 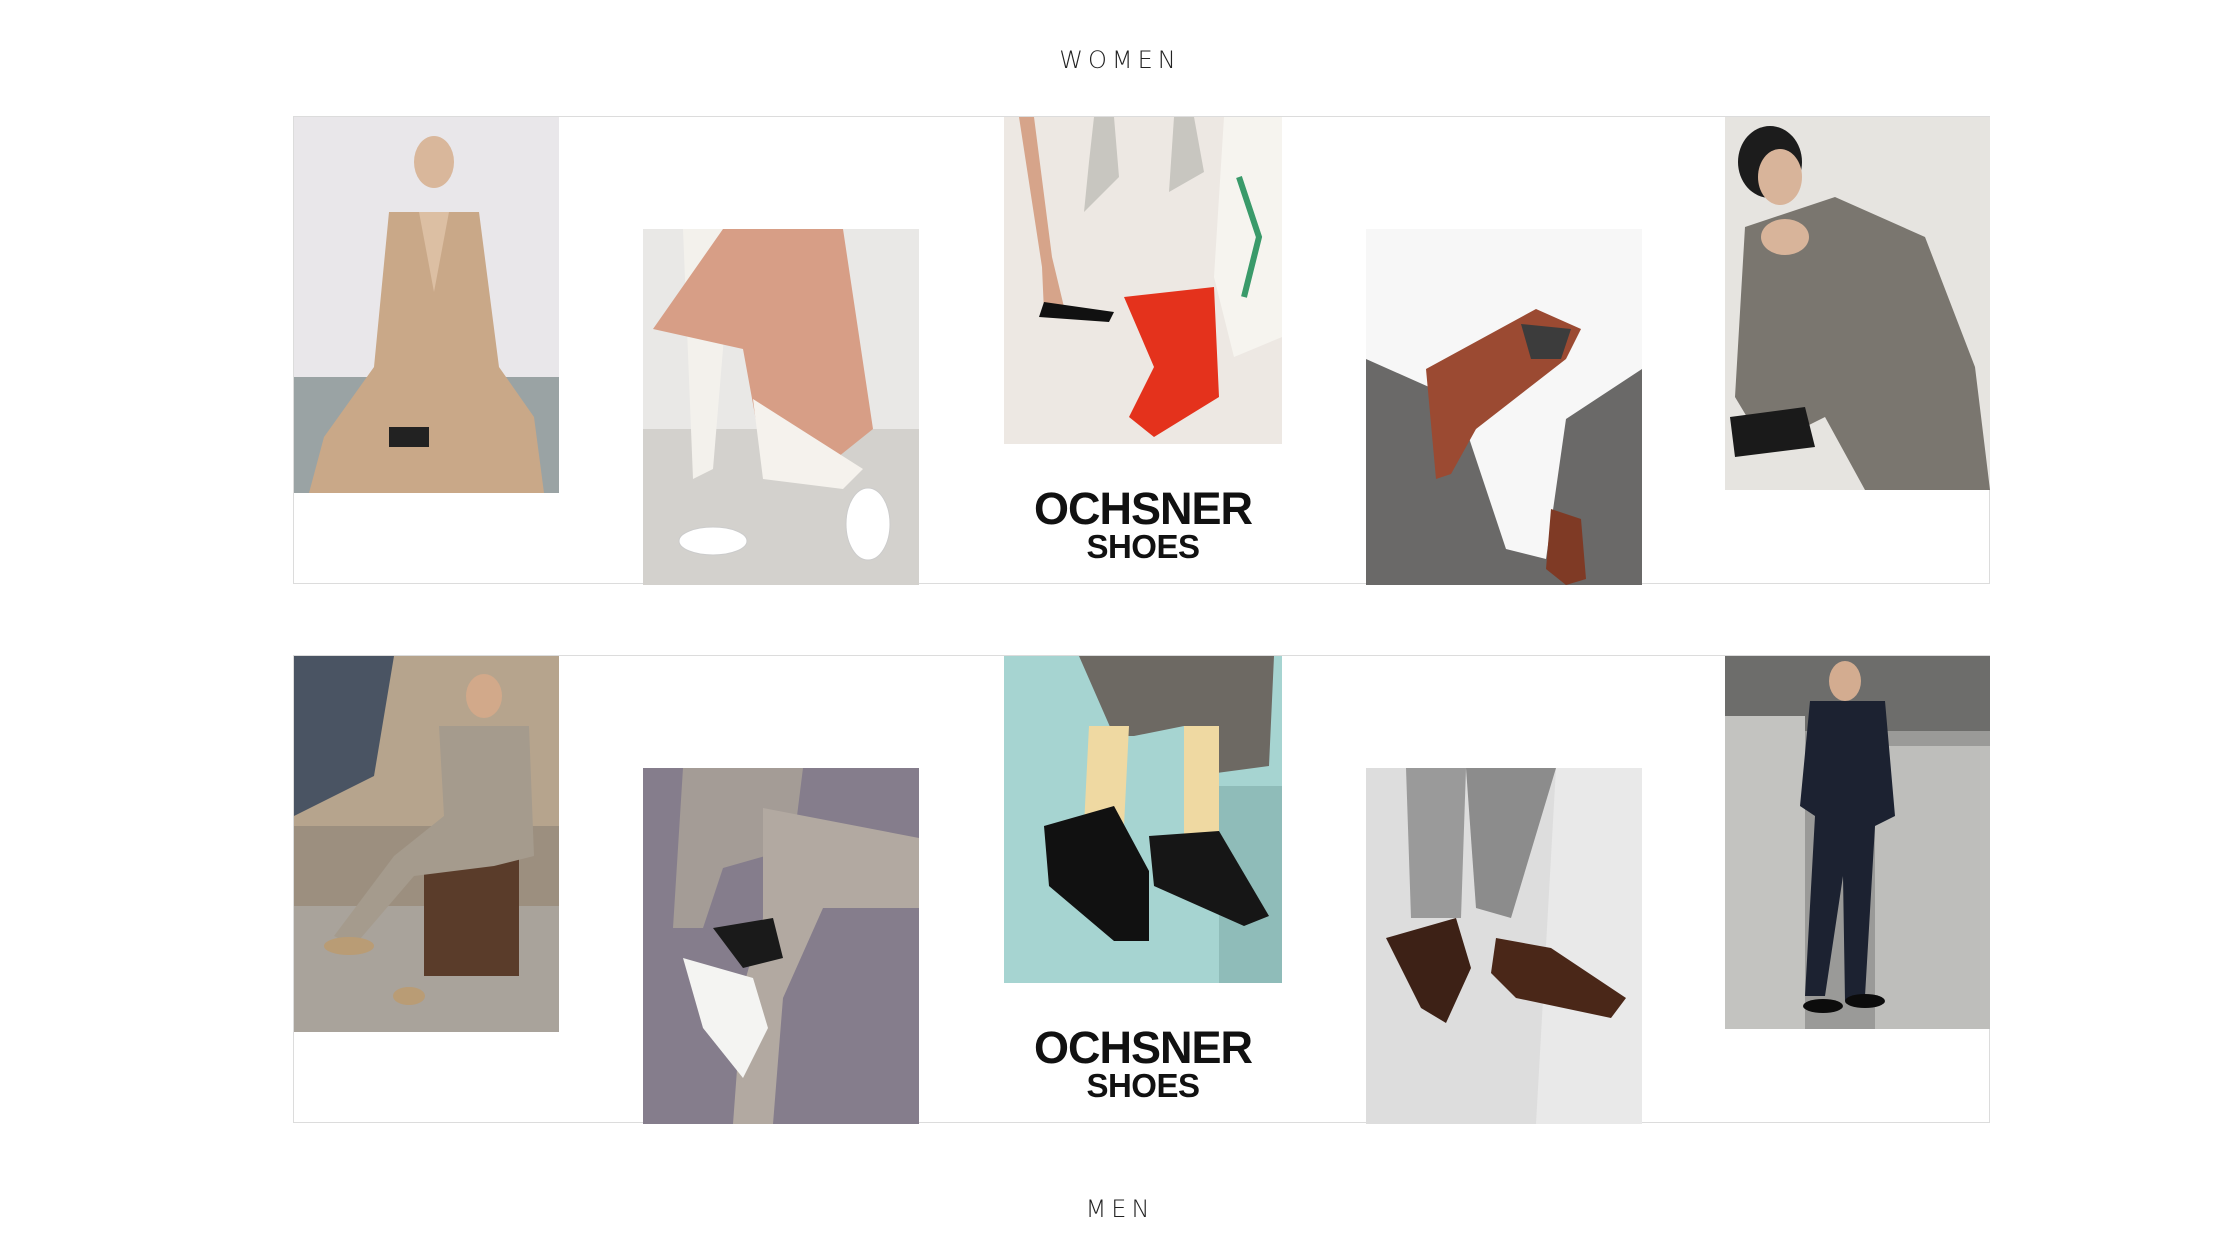 What do you see at coordinates (426, 305) in the screenshot?
I see `women-photo-beige-suit` at bounding box center [426, 305].